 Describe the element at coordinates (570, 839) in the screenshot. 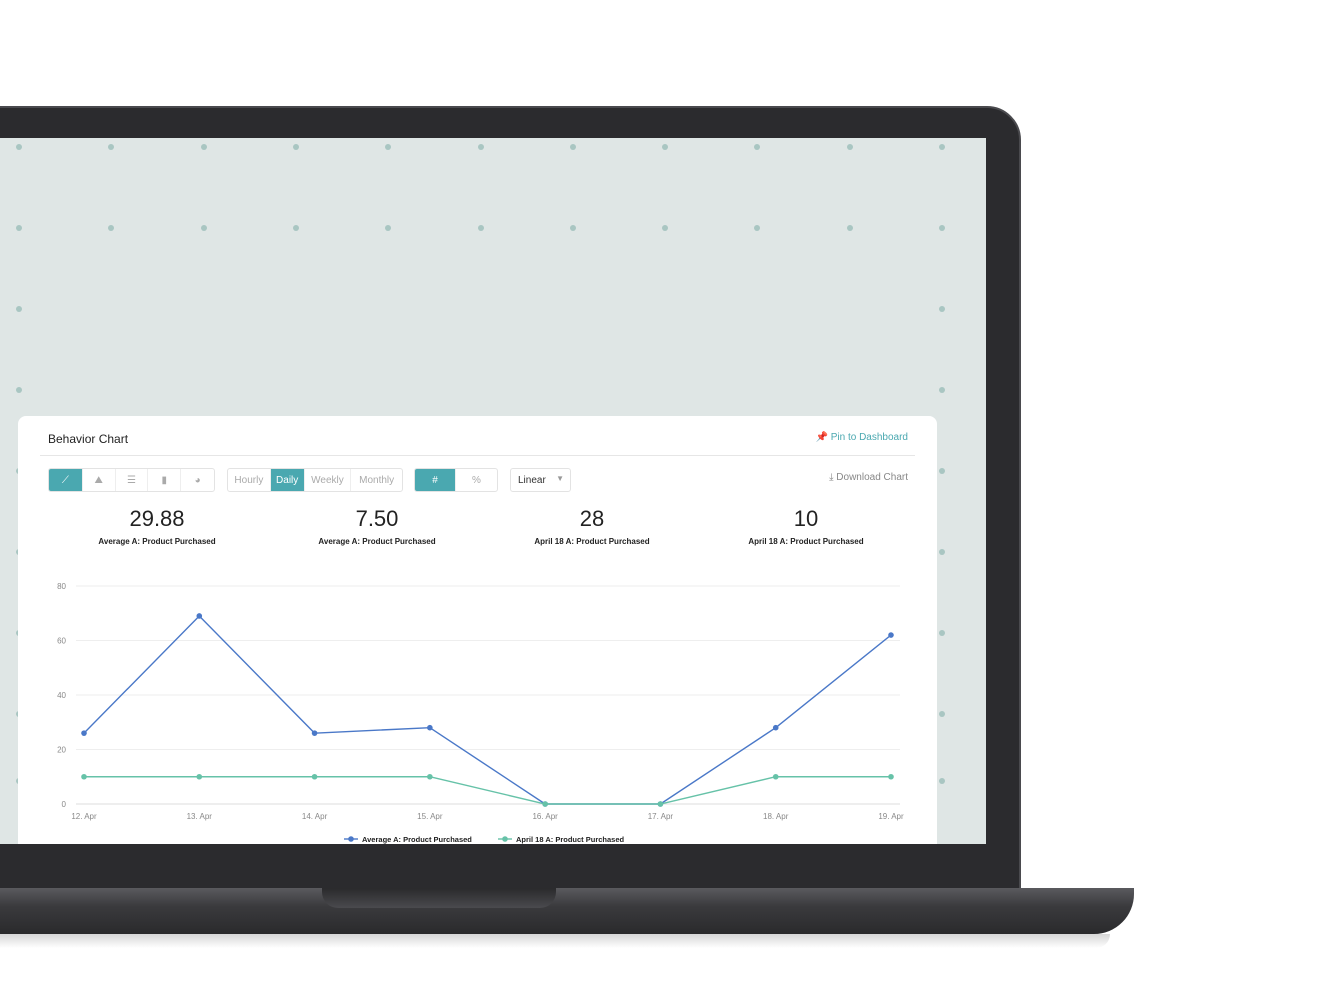

I see `legend-label: April 18 A: Product Purchased` at that location.